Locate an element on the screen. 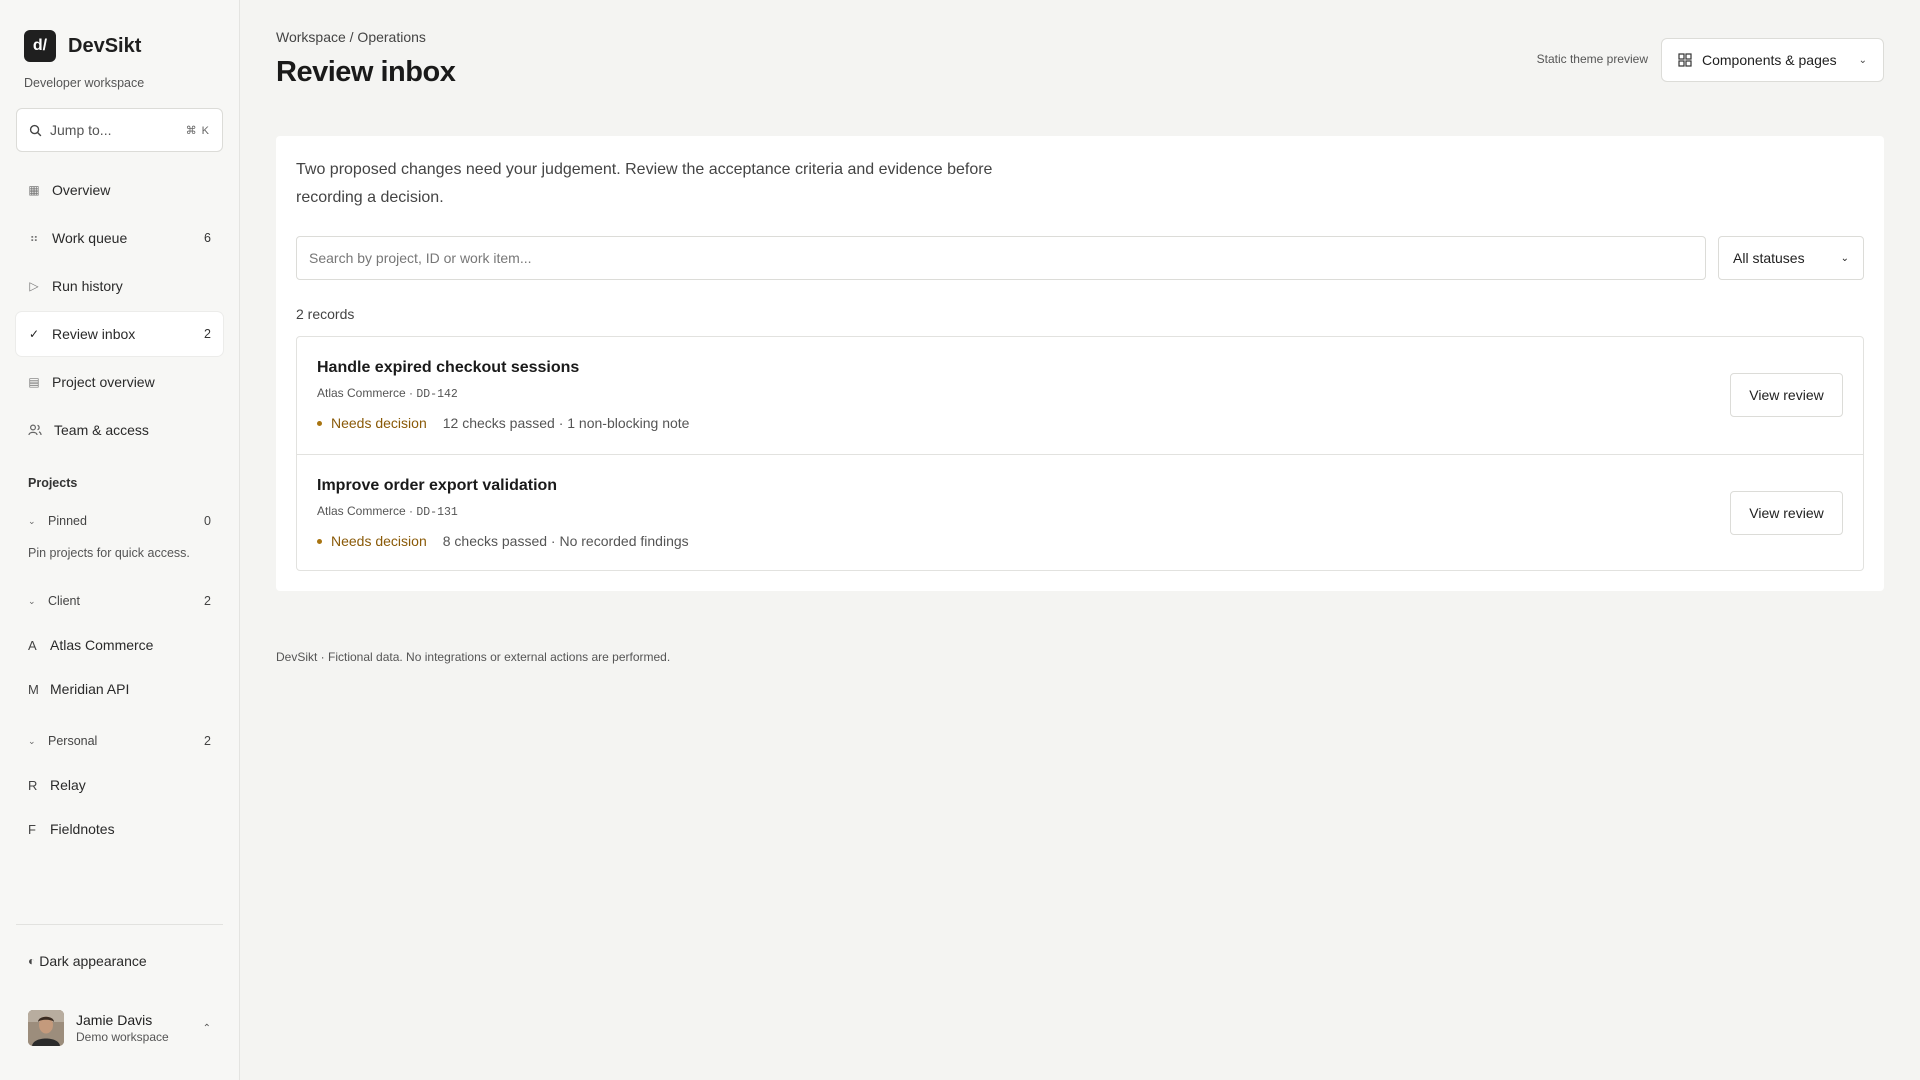 Image resolution: width=1920 pixels, height=1080 pixels. item-meta: Atlas Commerce · DD-142 is located at coordinates (387, 393).